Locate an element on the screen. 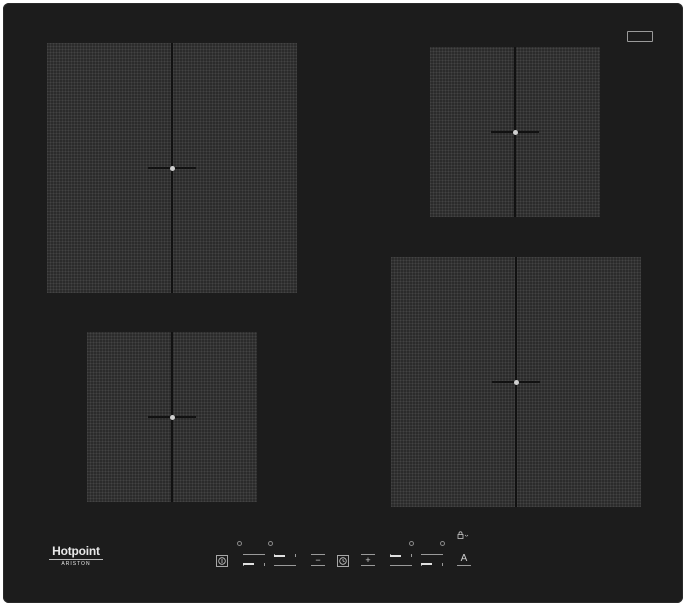 This screenshot has width=687, height=608. brand-name: Hotpoint is located at coordinates (76, 551).